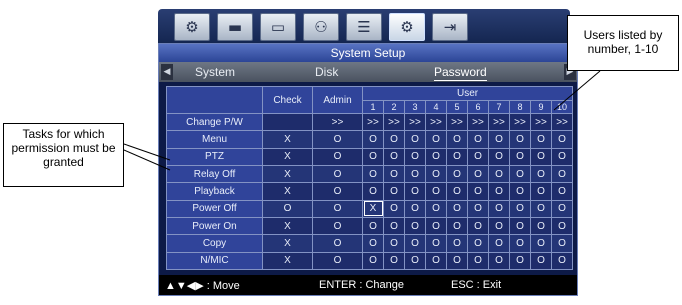  What do you see at coordinates (364, 27) in the screenshot?
I see `network-icon: ☰` at bounding box center [364, 27].